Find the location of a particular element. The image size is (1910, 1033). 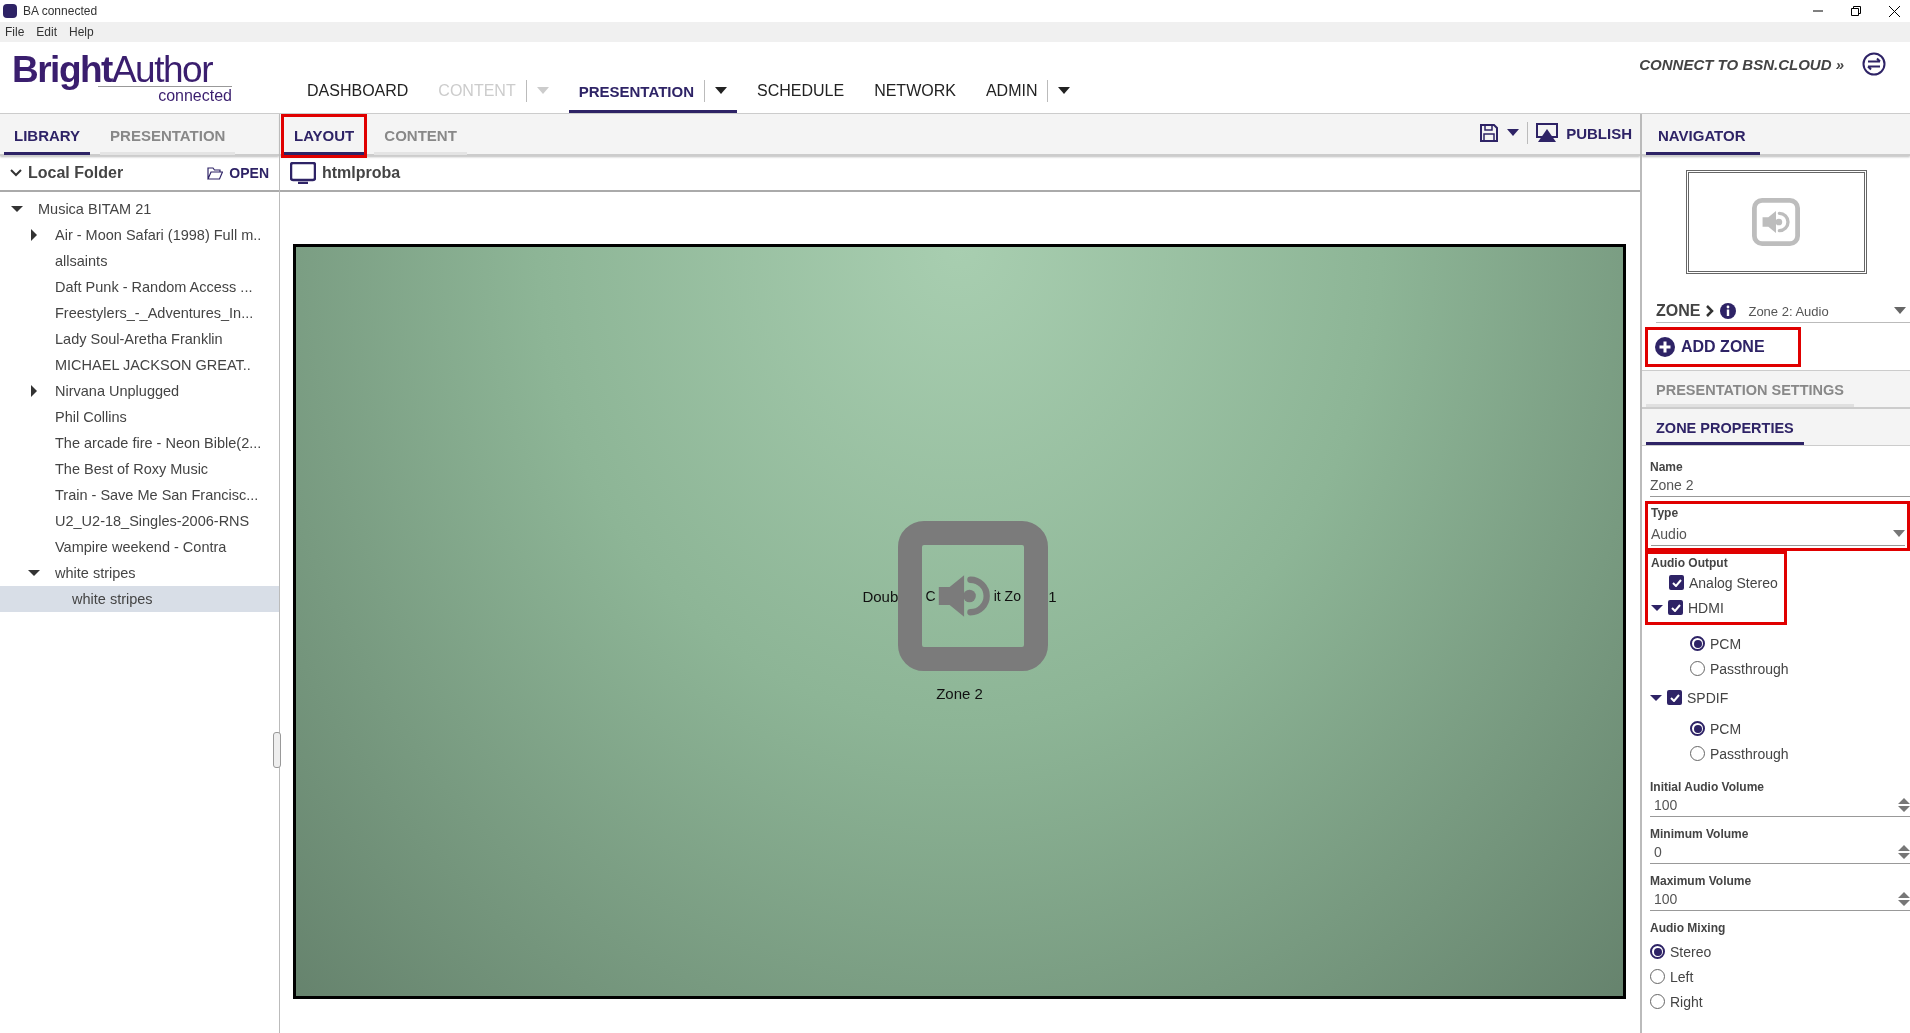

folder-title: Local Folder is located at coordinates (76, 173).